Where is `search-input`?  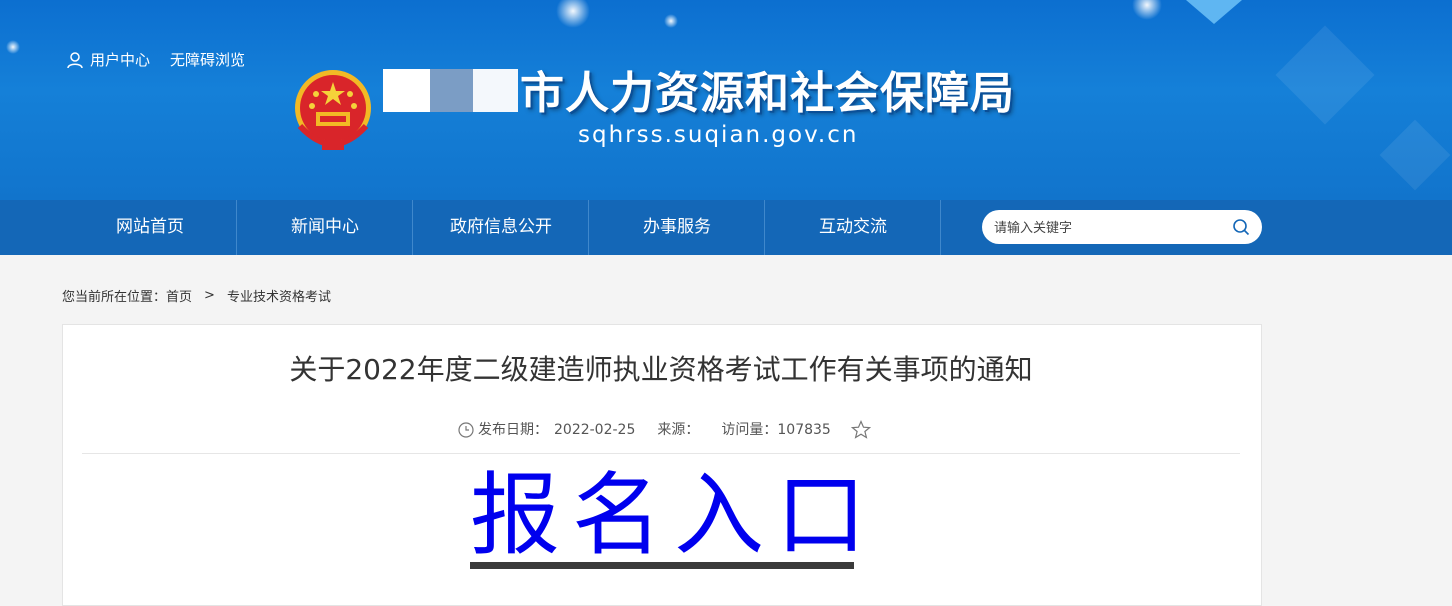
search-input is located at coordinates (1109, 228).